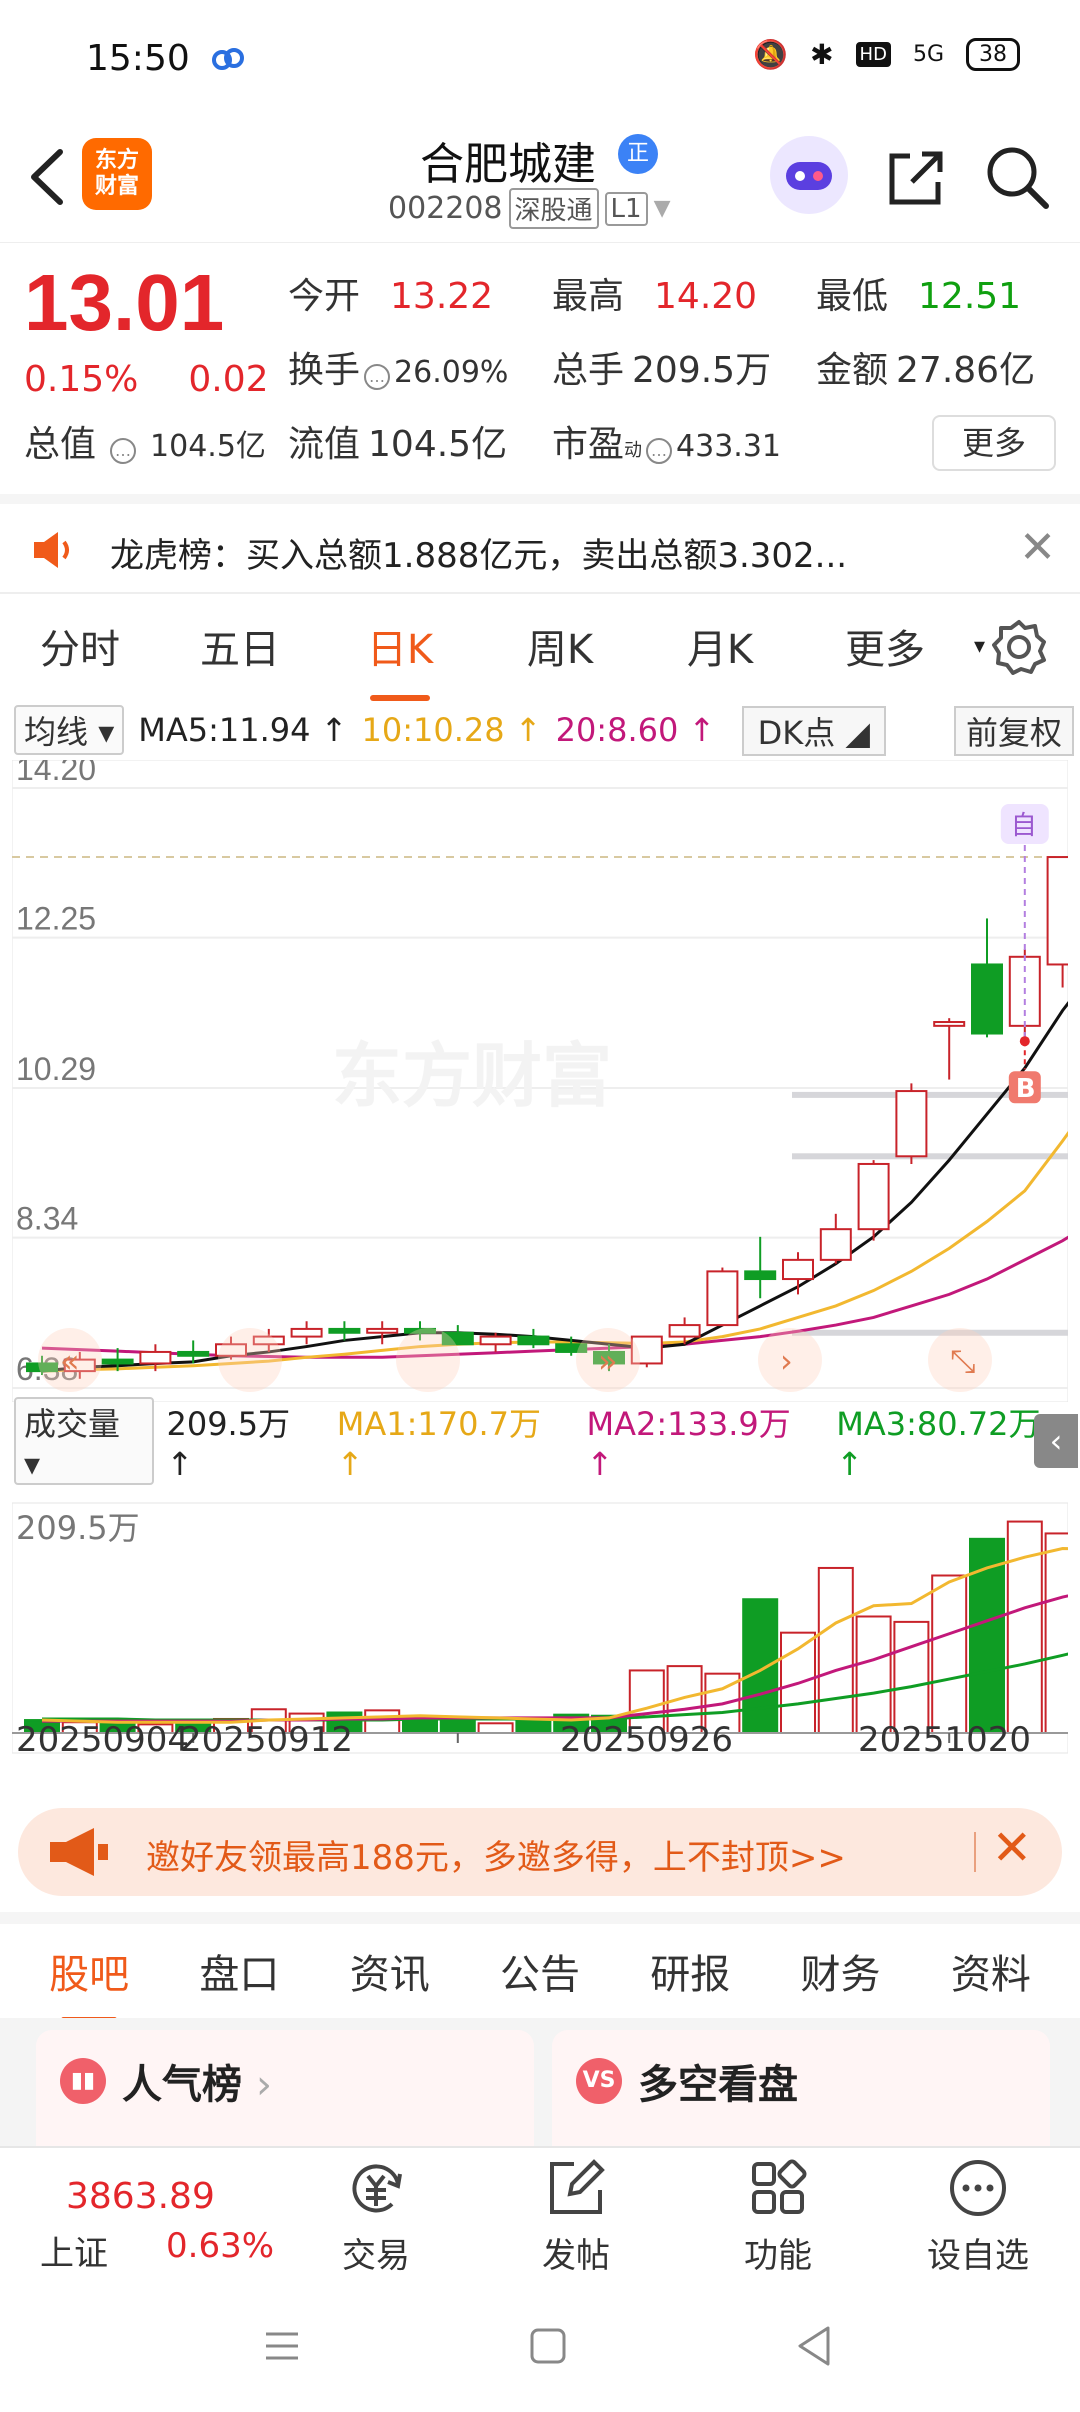  Describe the element at coordinates (1019, 647) in the screenshot. I see `gear-icon` at that location.